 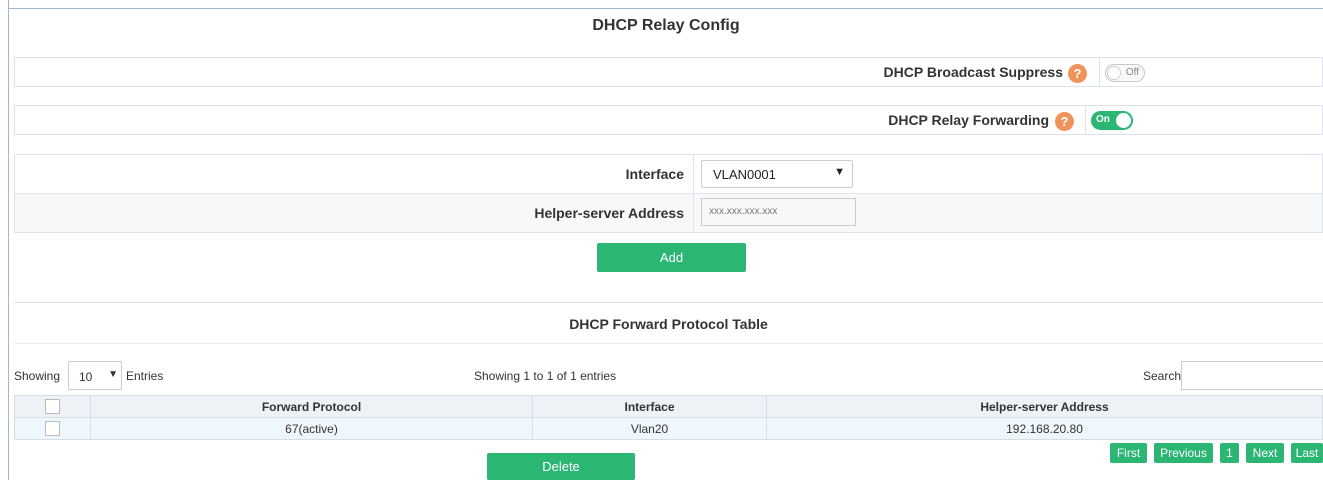 I want to click on toggle-text: Off, so click(x=1132, y=72).